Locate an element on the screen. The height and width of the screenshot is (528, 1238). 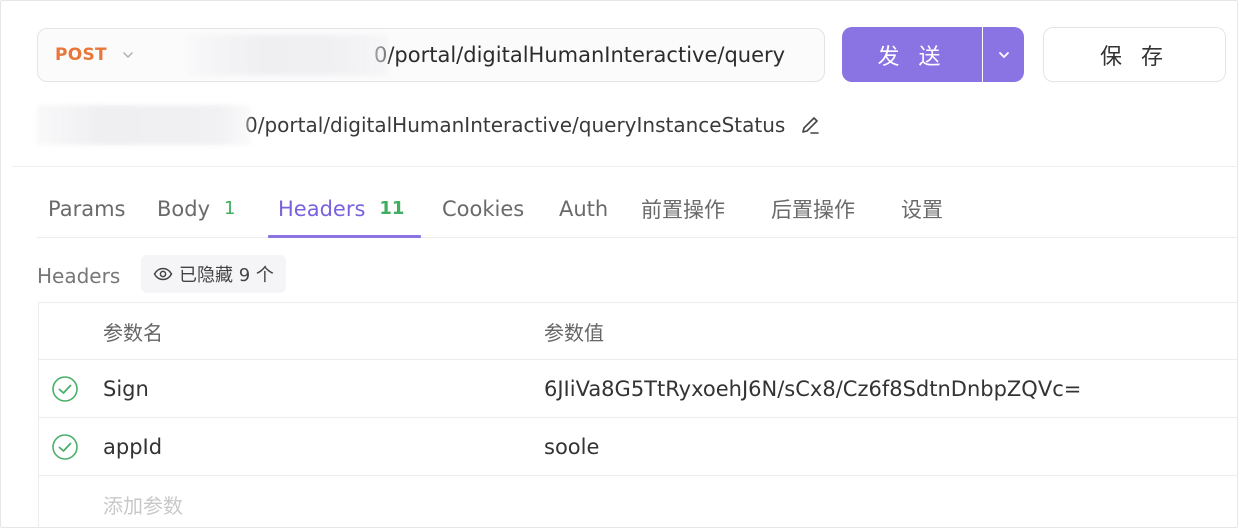
tab-label: Cookies is located at coordinates (483, 208).